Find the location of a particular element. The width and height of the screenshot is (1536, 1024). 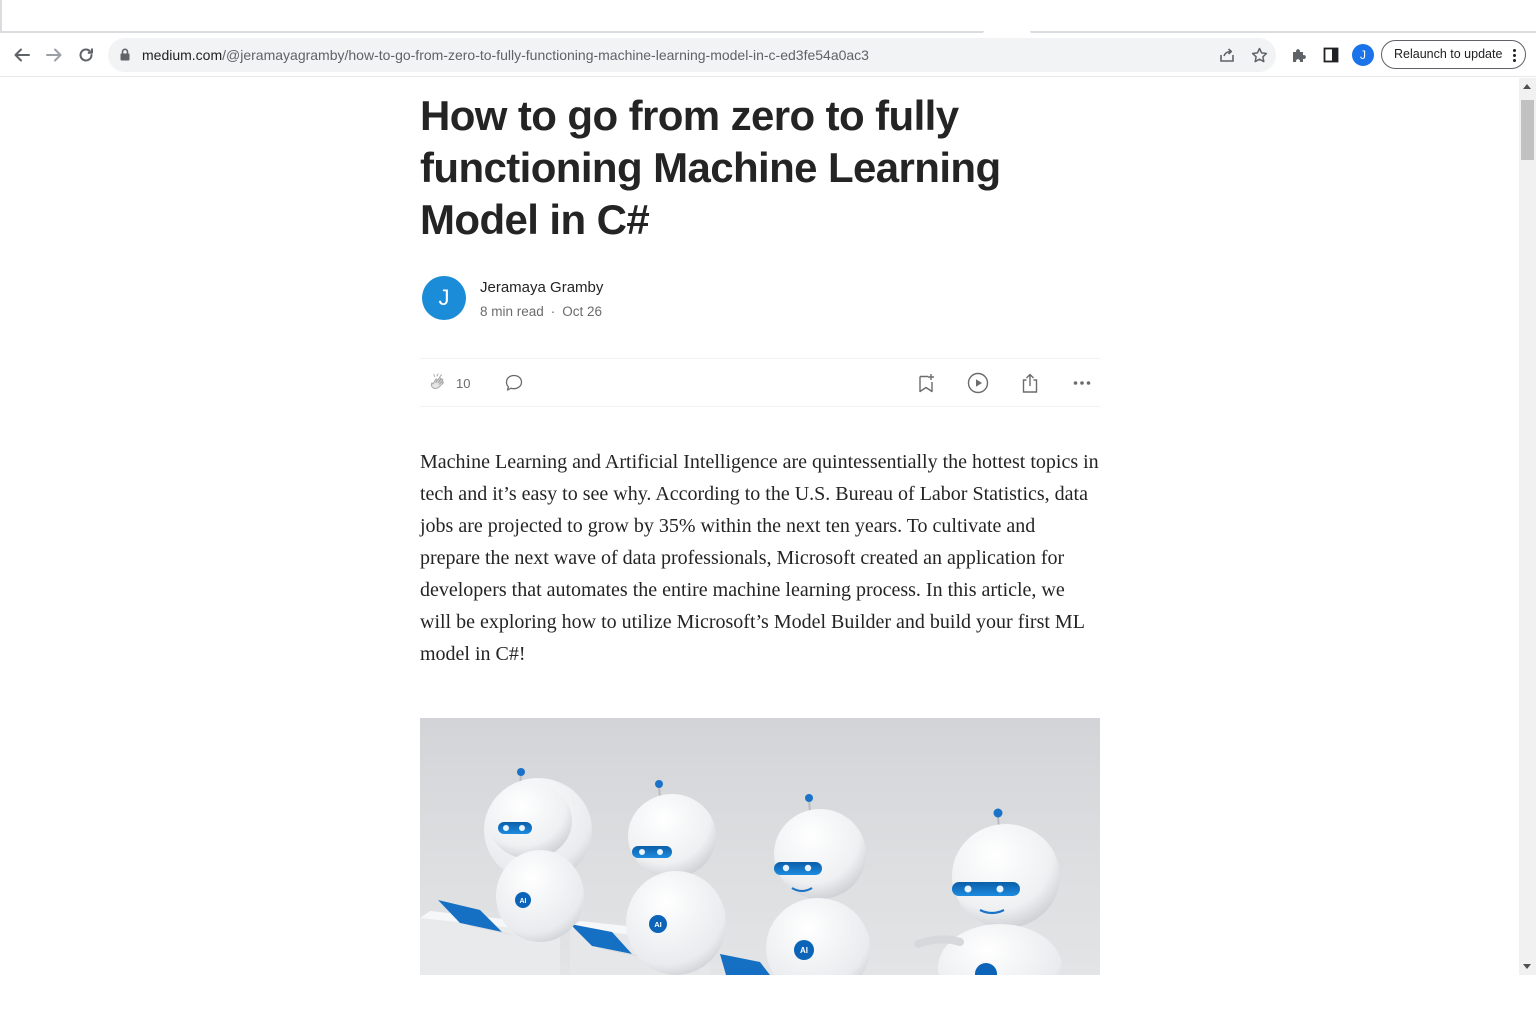

author-avatar: J is located at coordinates (444, 298).